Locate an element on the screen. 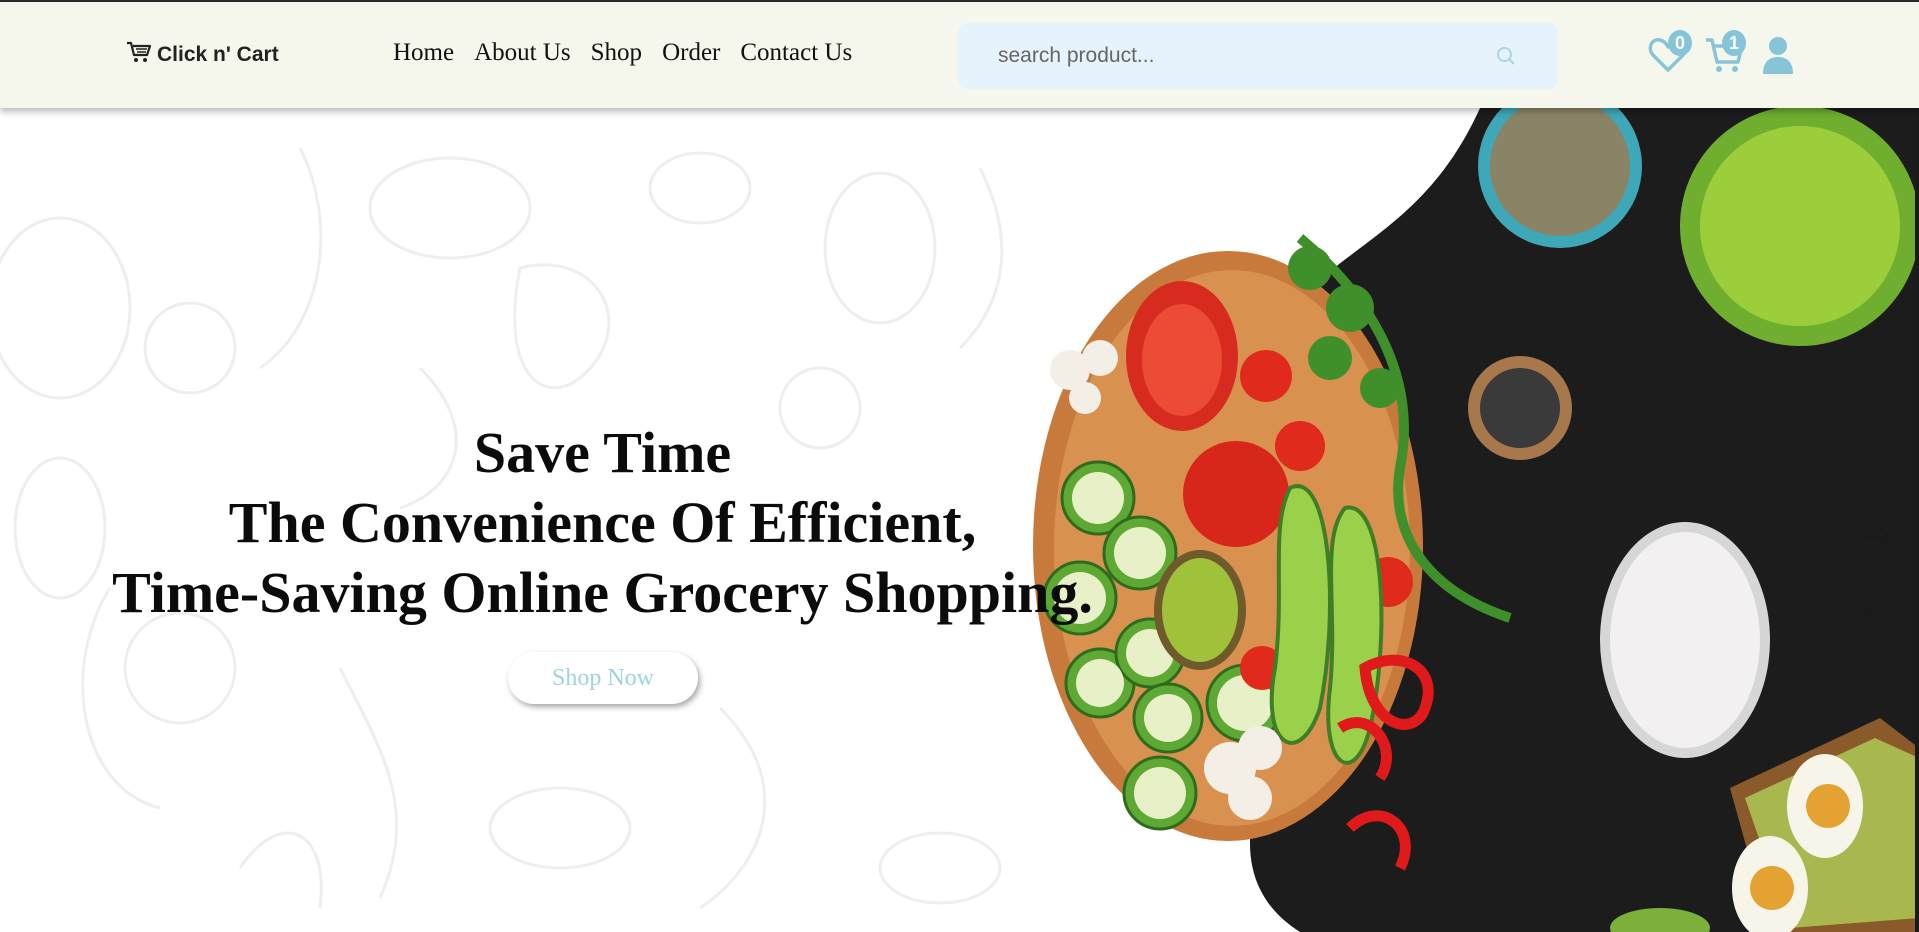  logo: Click n' Cart is located at coordinates (202, 54).